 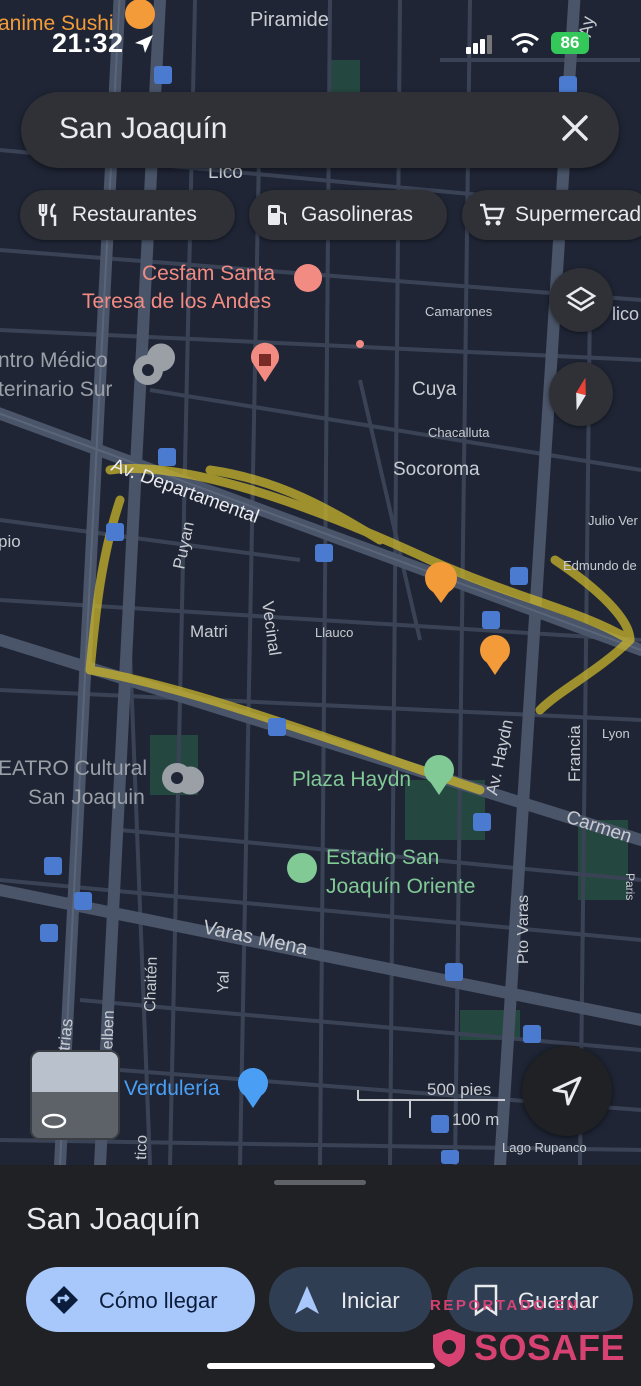 What do you see at coordinates (56, 389) in the screenshot?
I see `label-cmed2: terinario Sur` at bounding box center [56, 389].